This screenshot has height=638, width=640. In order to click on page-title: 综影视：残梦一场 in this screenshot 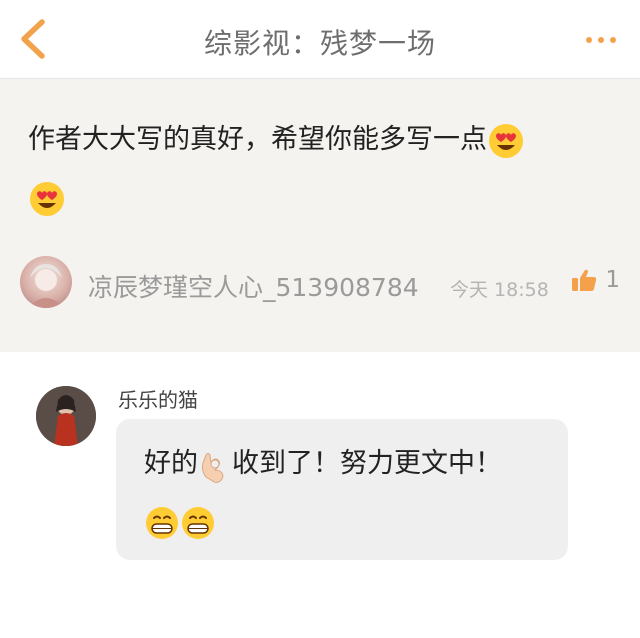, I will do `click(319, 43)`.